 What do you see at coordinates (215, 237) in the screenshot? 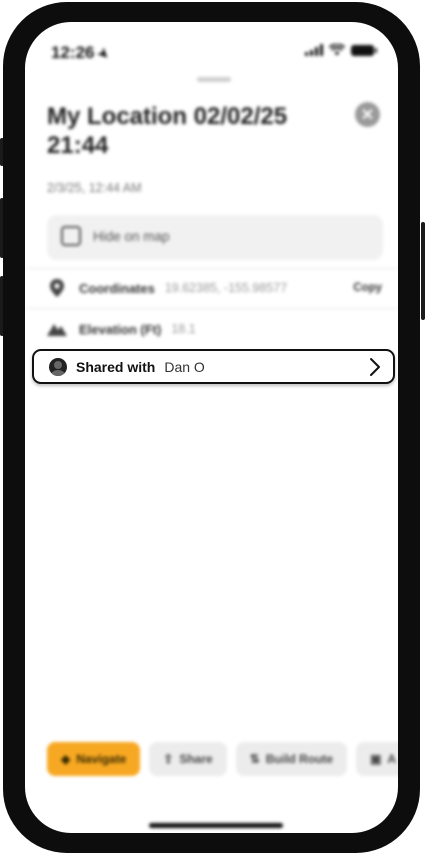
I see `hide-on-map-toggle: Hide on map` at bounding box center [215, 237].